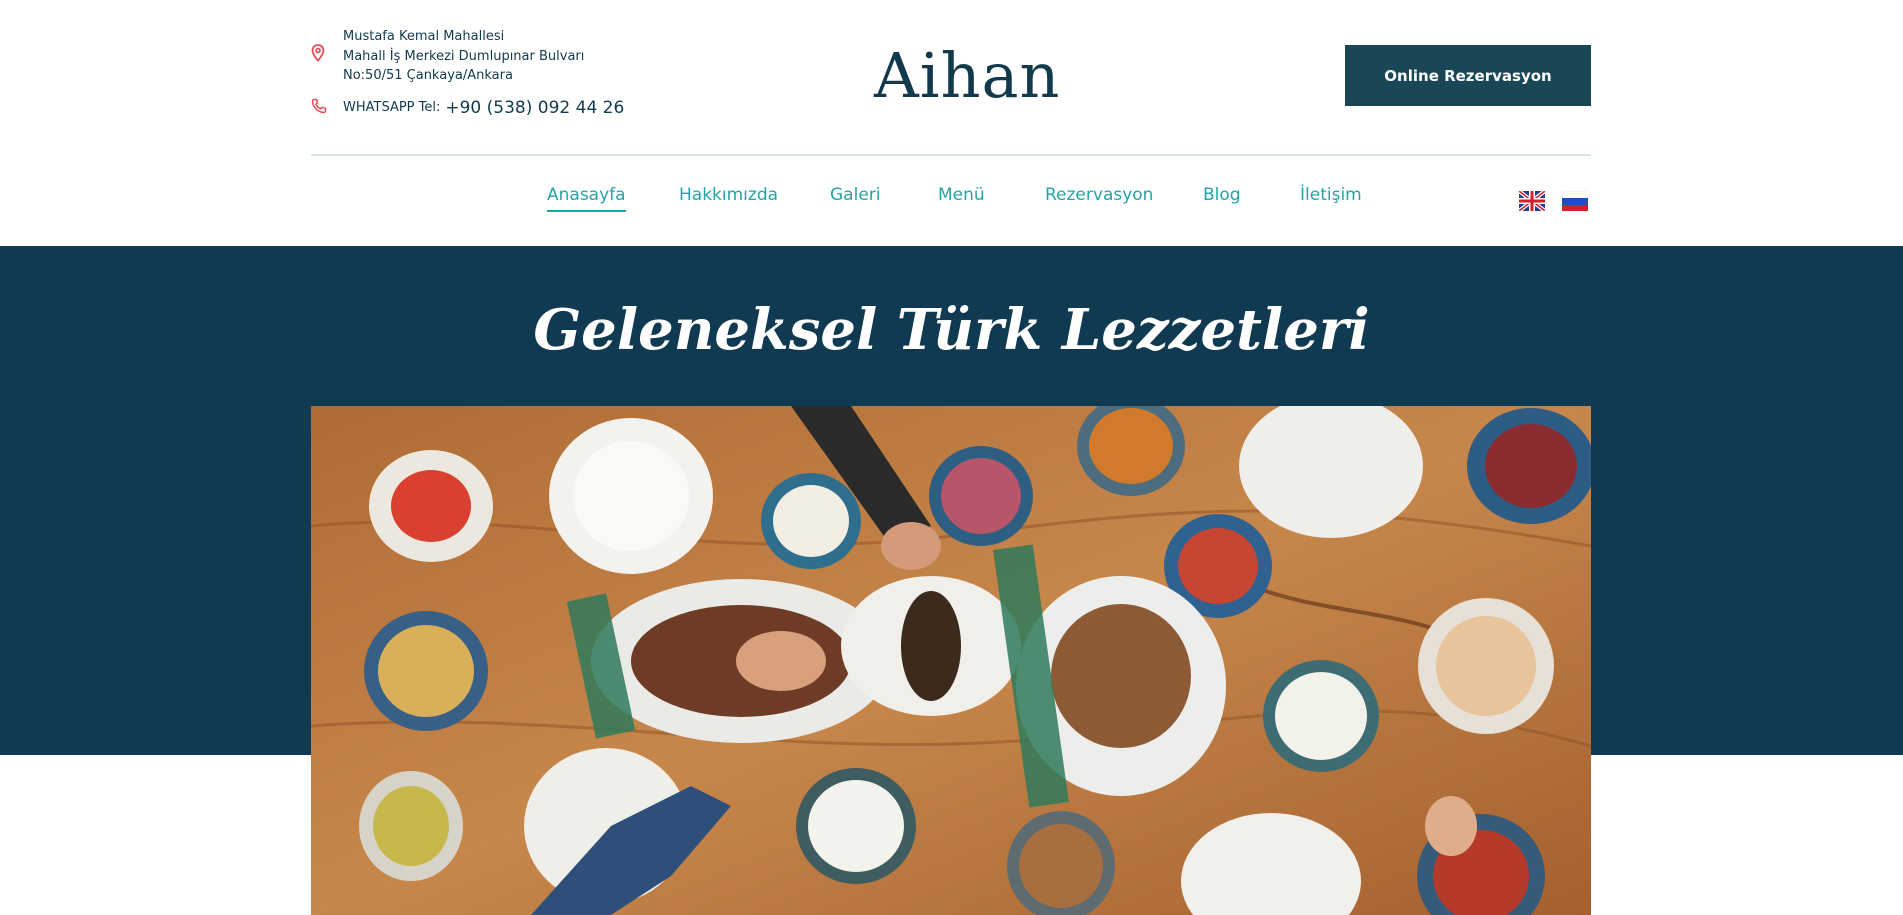  I want to click on address-line: No:50/51 Çankaya/Ankara, so click(428, 75).